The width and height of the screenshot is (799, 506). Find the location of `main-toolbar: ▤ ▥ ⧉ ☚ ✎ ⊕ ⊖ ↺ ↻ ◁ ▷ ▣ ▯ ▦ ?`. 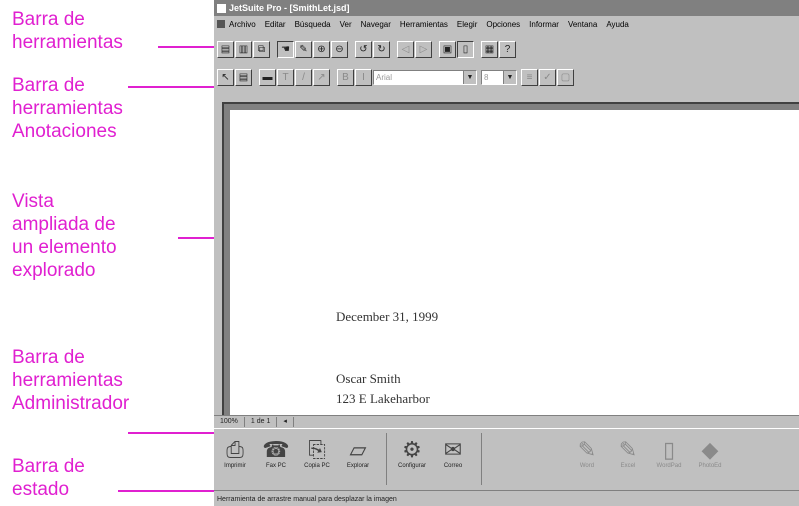

main-toolbar: ▤ ▥ ⧉ ☚ ✎ ⊕ ⊖ ↺ ↻ ◁ ▷ ▣ ▯ ▦ ? is located at coordinates (508, 49).